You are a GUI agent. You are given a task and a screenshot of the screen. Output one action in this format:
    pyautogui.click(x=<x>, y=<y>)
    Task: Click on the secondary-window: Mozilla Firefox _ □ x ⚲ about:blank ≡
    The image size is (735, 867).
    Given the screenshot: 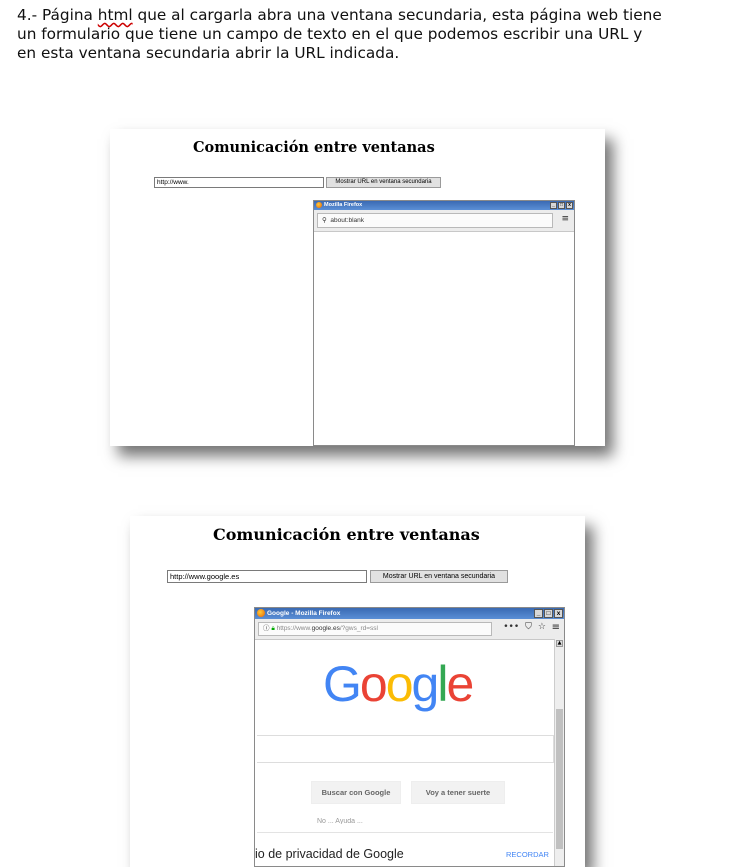 What is the action you would take?
    pyautogui.click(x=444, y=323)
    